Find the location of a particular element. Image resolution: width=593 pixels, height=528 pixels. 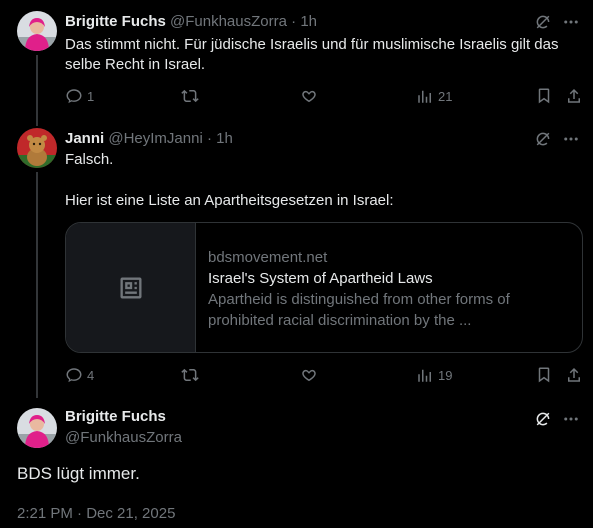

views-count: 19 is located at coordinates (445, 375).